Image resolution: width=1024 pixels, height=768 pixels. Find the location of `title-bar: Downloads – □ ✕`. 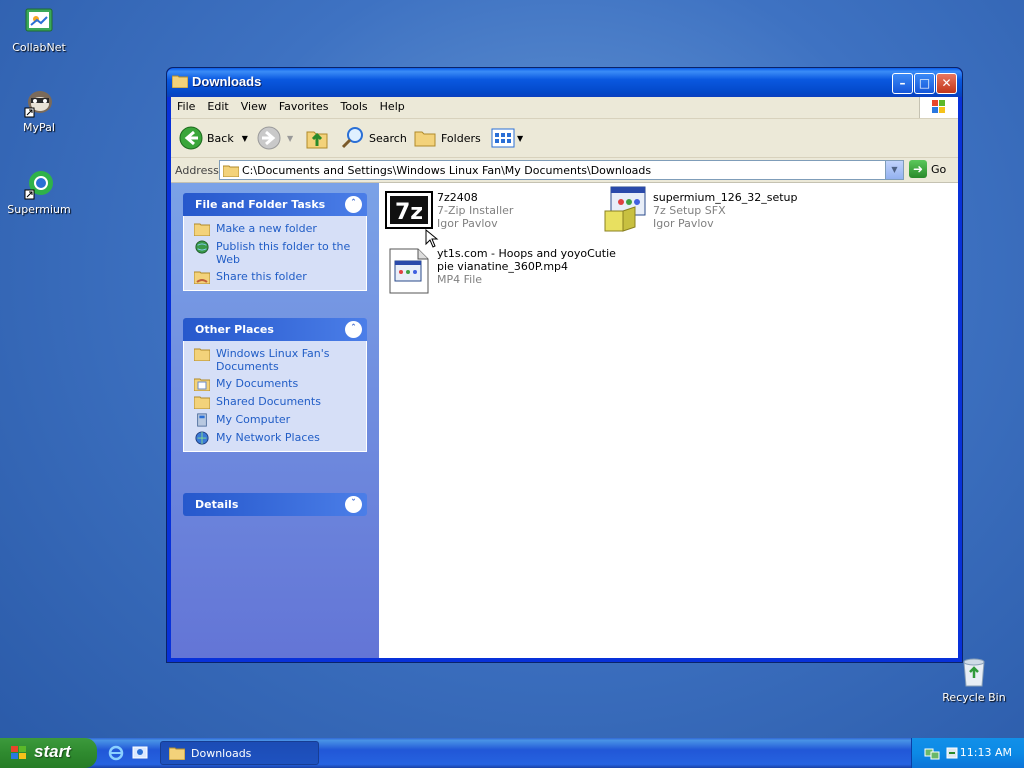

title-bar: Downloads – □ ✕ is located at coordinates (564, 82).